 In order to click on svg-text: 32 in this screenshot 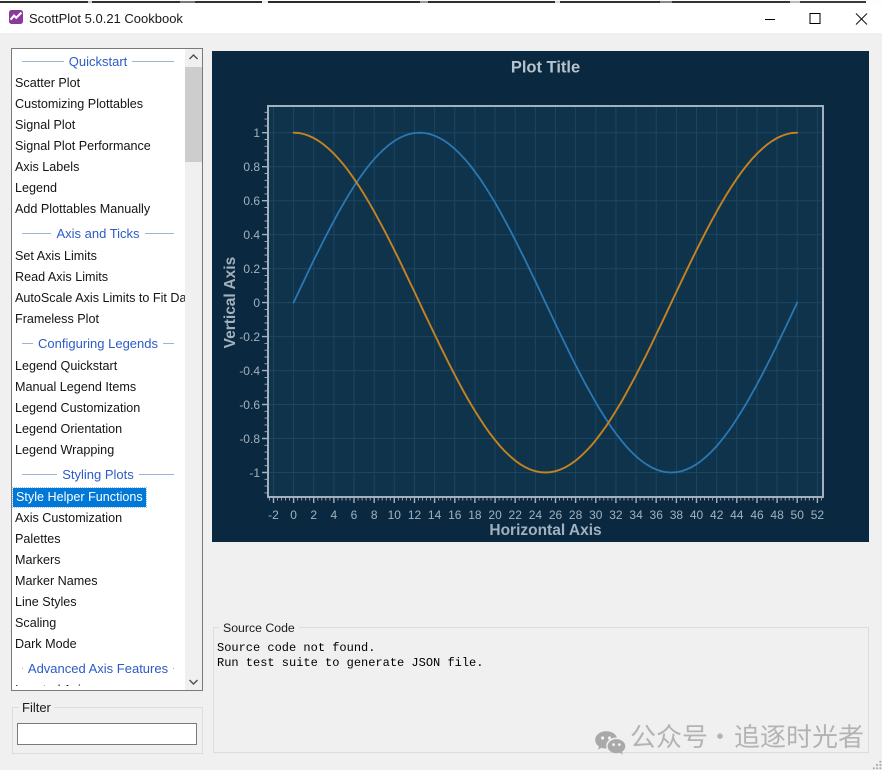, I will do `click(616, 515)`.